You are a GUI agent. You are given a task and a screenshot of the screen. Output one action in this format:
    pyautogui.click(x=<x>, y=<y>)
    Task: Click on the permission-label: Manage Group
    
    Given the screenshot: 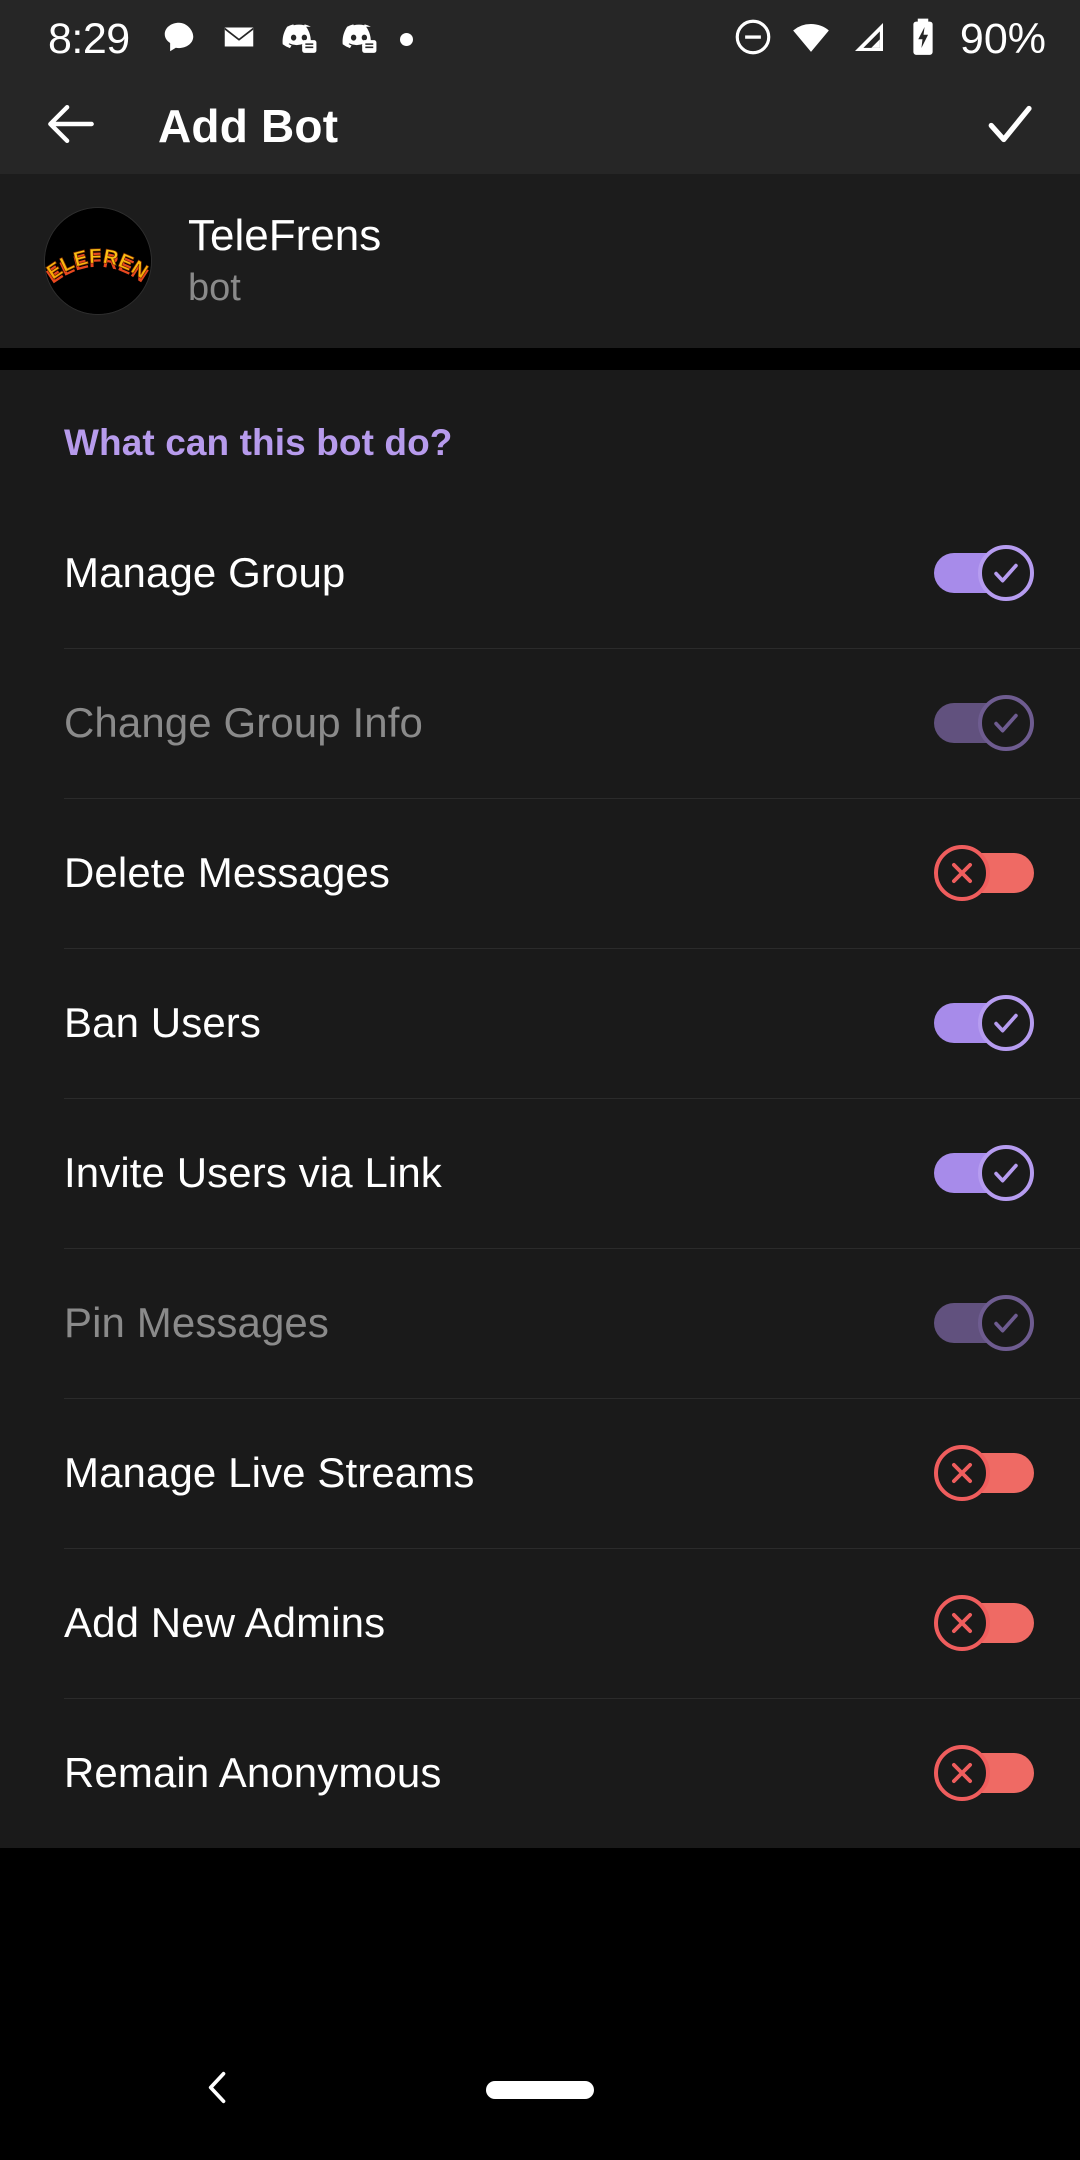 What is the action you would take?
    pyautogui.click(x=205, y=572)
    